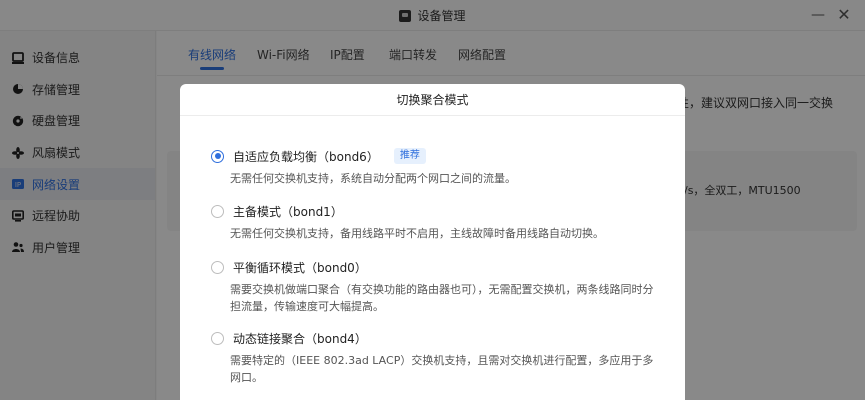  Describe the element at coordinates (373, 178) in the screenshot. I see `option-description: 无需任何交换机支持，系统自动分配两个网口之间的流量。` at that location.